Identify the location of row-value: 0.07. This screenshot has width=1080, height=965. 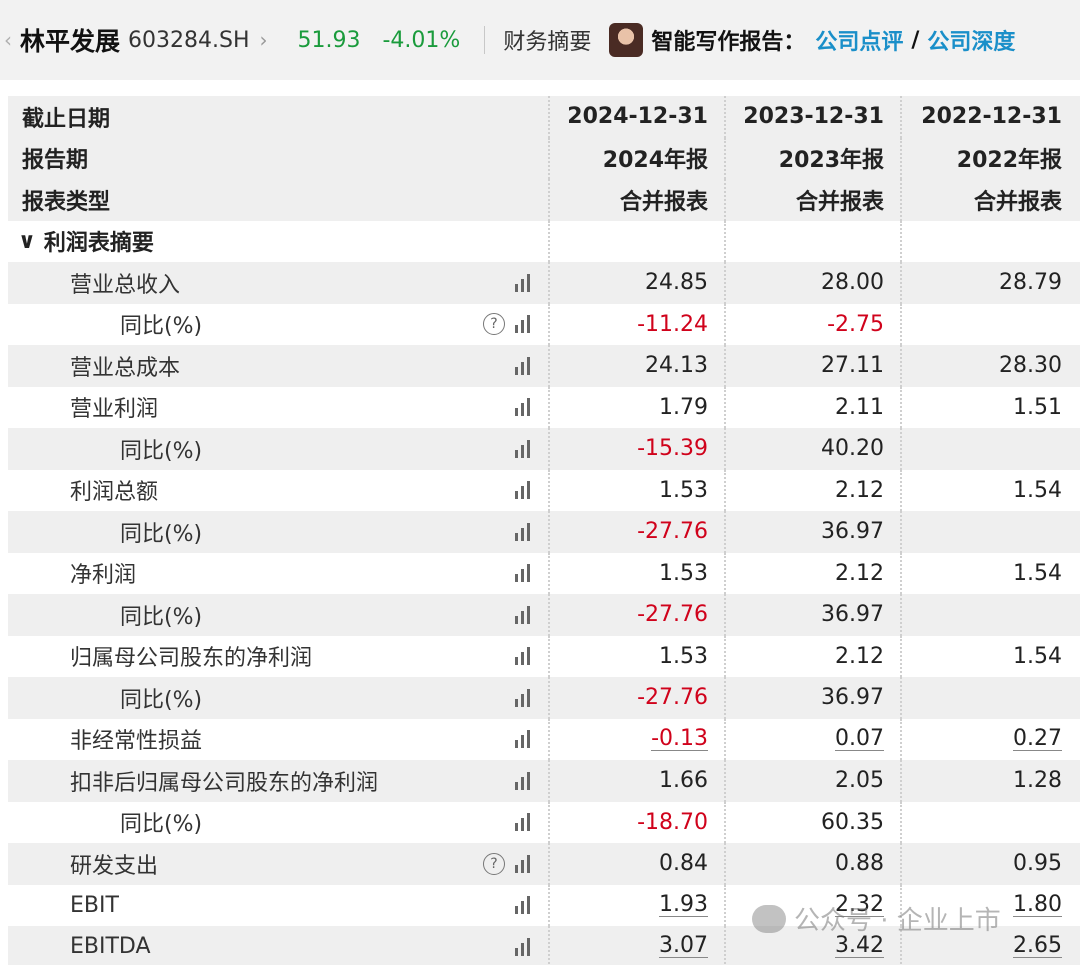
(859, 738).